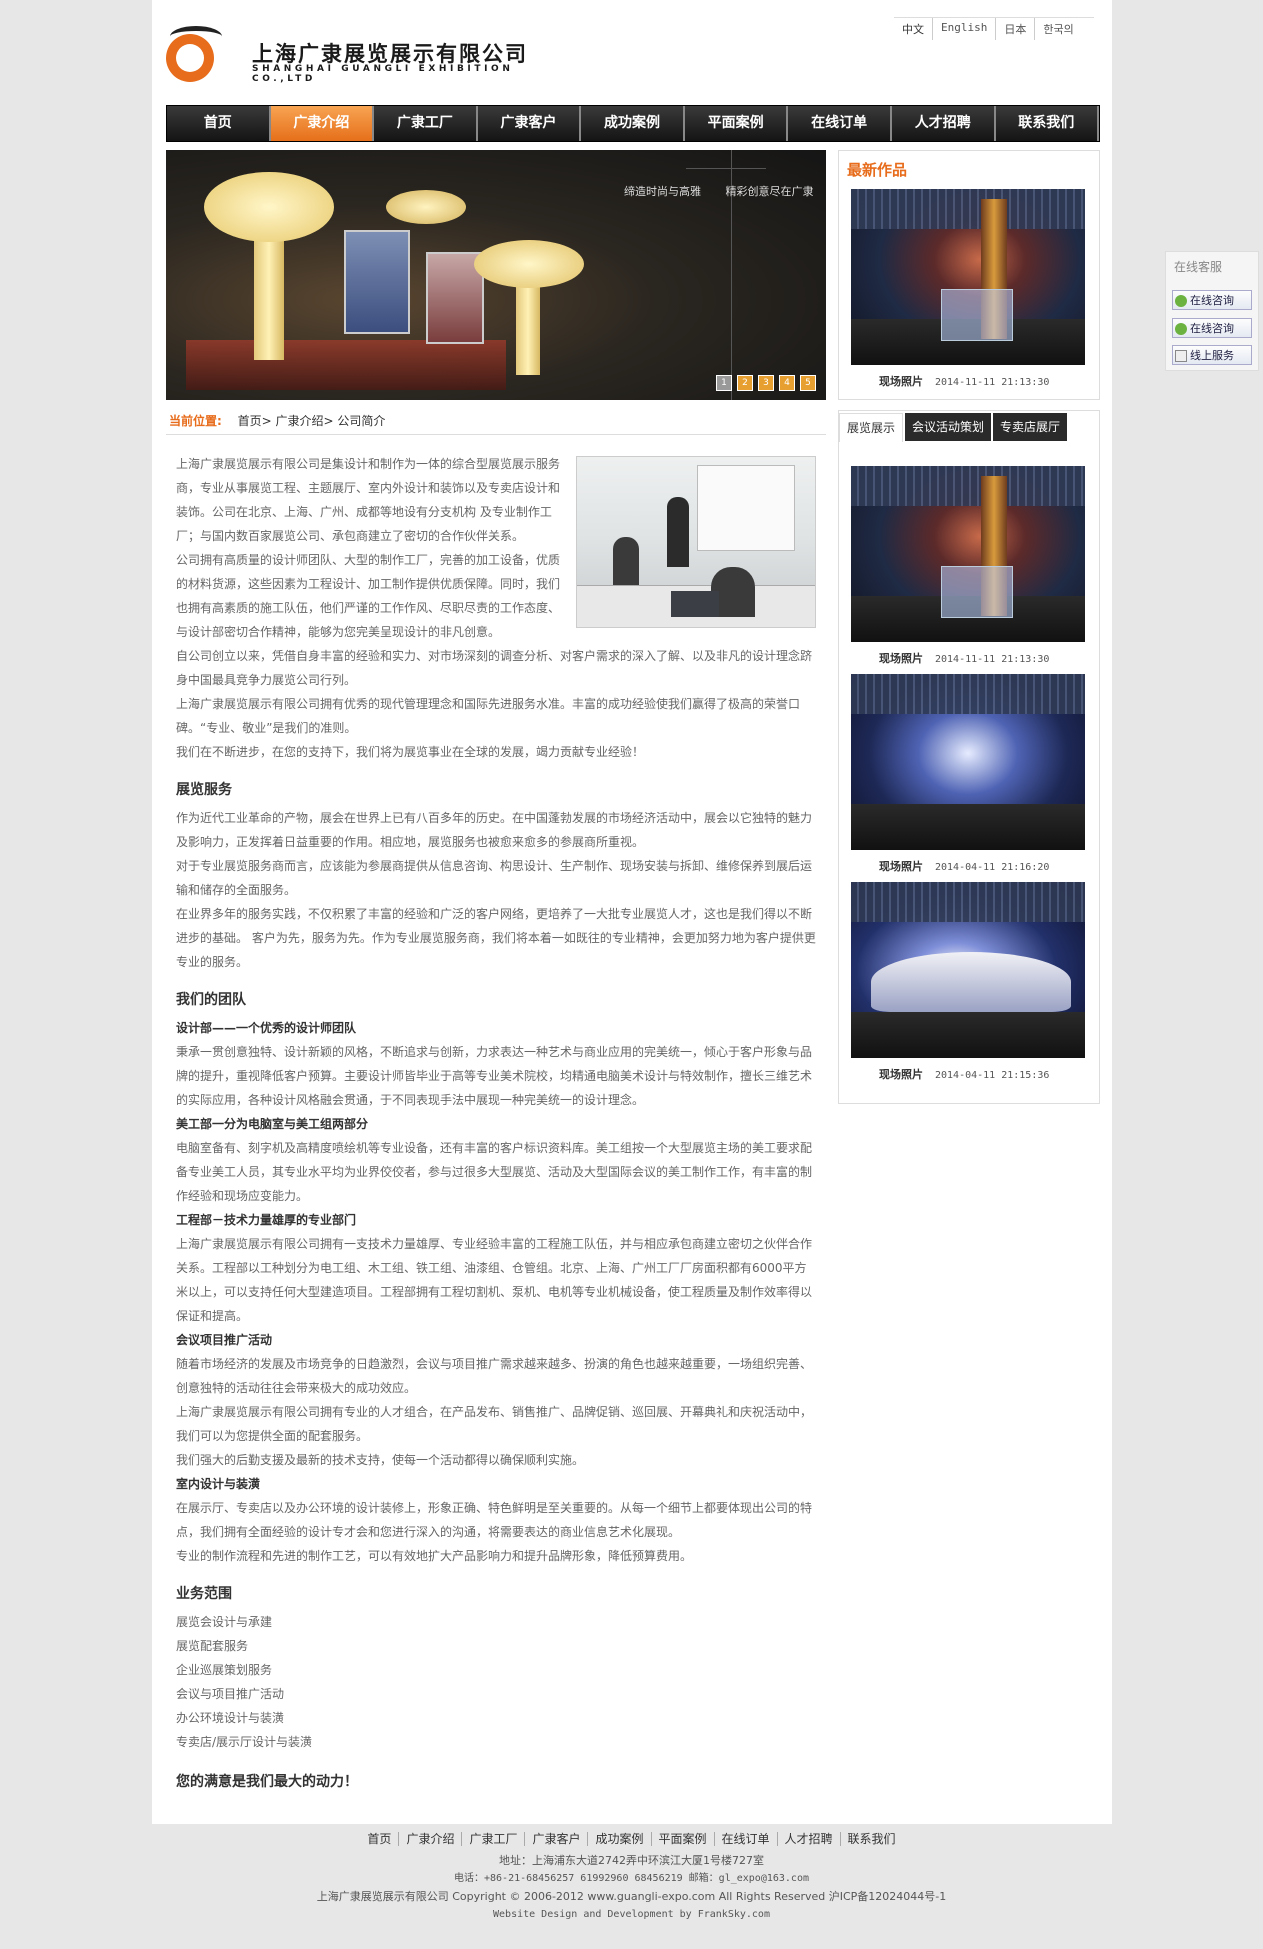 Image resolution: width=1263 pixels, height=1949 pixels. I want to click on latest-work-caption: 现场照片 2014-11-11 21:13:30, so click(964, 381).